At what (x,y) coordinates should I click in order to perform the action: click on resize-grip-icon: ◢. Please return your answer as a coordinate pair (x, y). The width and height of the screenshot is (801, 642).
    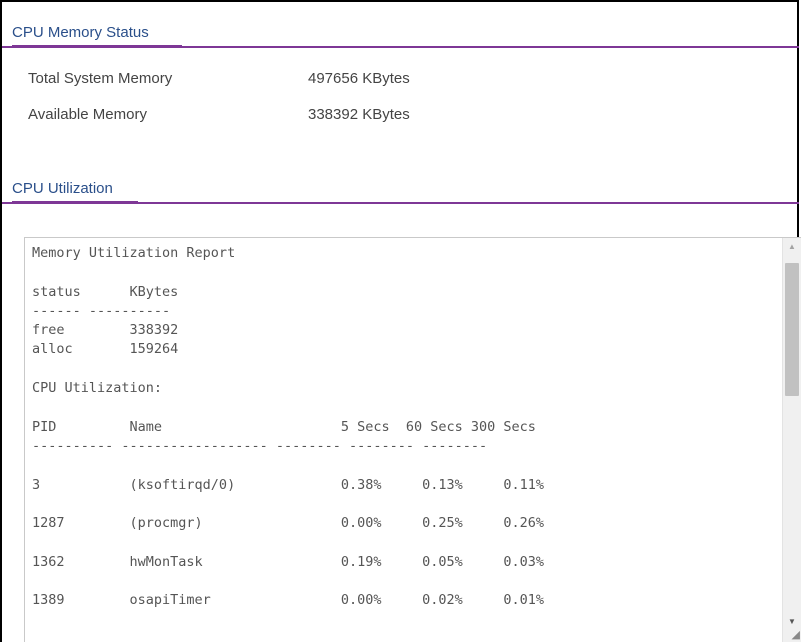
    Looking at the image, I should click on (793, 635).